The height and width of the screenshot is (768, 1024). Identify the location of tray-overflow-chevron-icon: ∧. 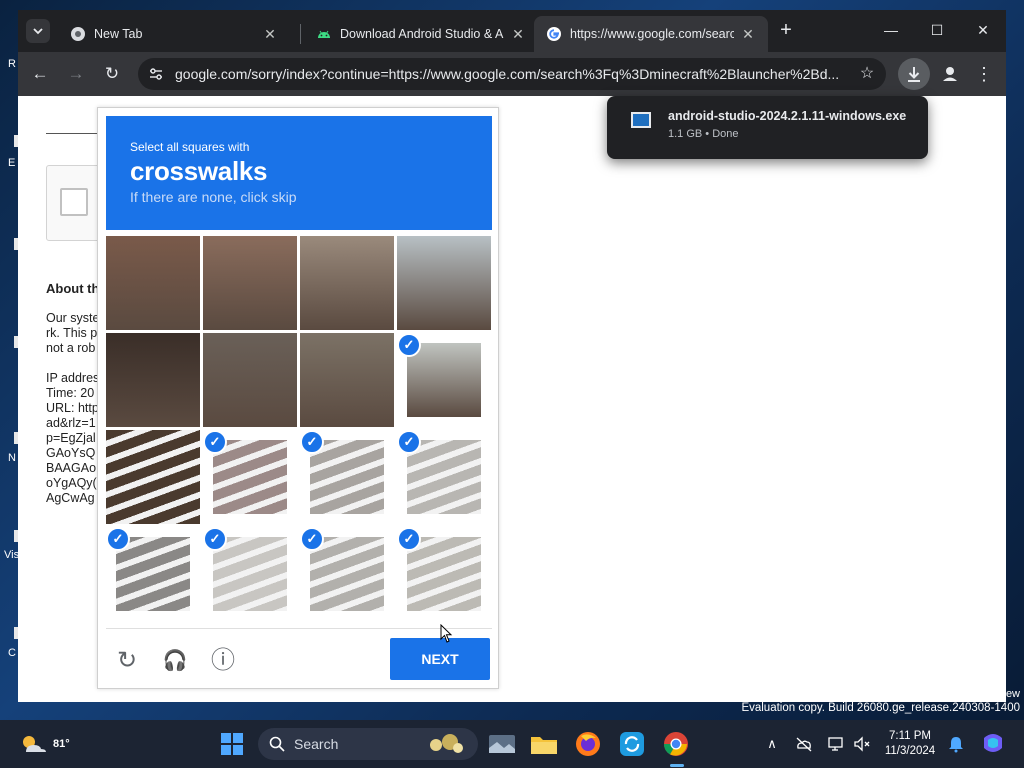
(772, 744).